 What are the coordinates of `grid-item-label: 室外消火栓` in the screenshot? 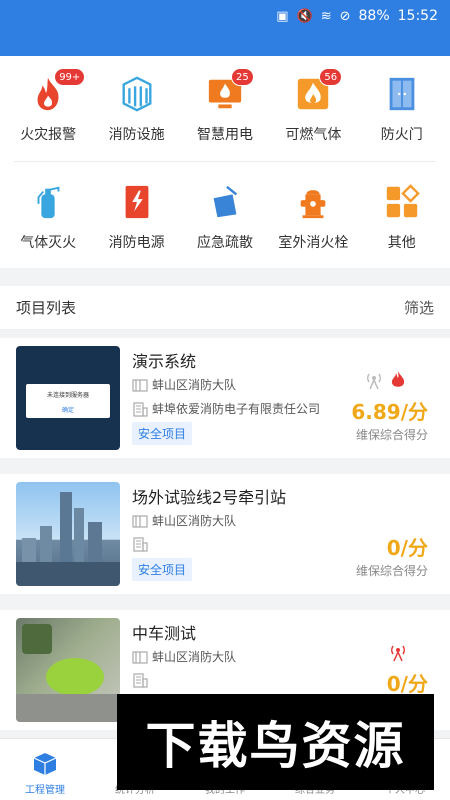 It's located at (313, 243).